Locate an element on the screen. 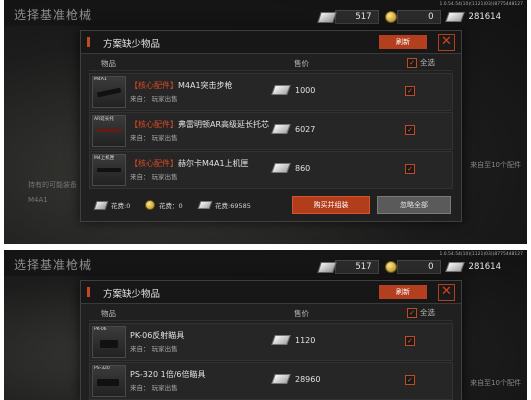 Image resolution: width=531 pixels, height=400 pixels. item-price: 6027 is located at coordinates (293, 129).